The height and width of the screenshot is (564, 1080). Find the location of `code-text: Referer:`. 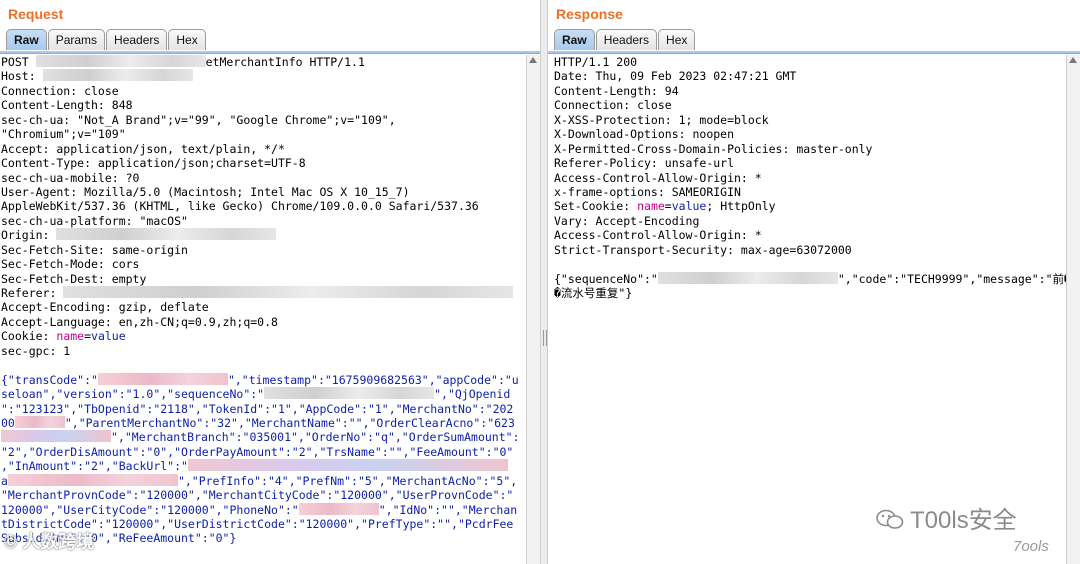

code-text: Referer: is located at coordinates (32, 293).